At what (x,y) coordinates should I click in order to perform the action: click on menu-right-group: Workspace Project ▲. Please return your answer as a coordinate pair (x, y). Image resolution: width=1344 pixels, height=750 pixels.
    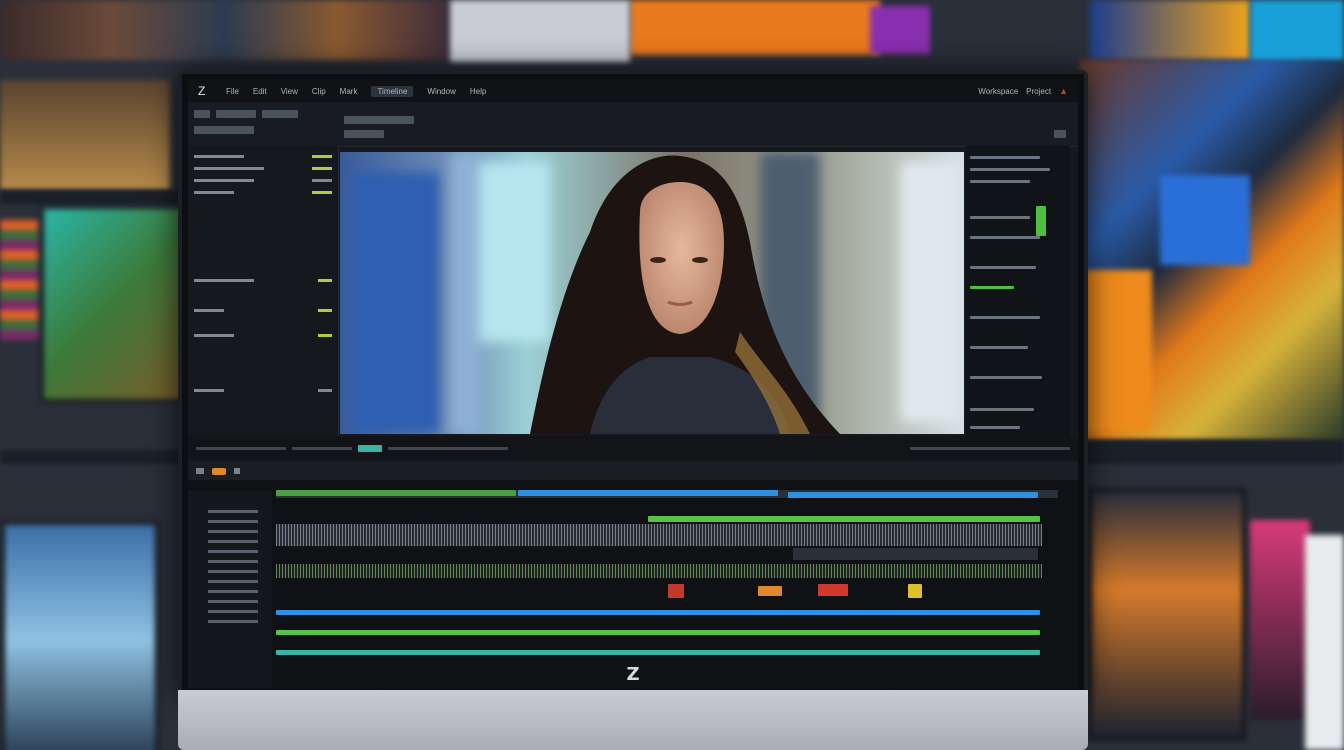
    Looking at the image, I should click on (1023, 91).